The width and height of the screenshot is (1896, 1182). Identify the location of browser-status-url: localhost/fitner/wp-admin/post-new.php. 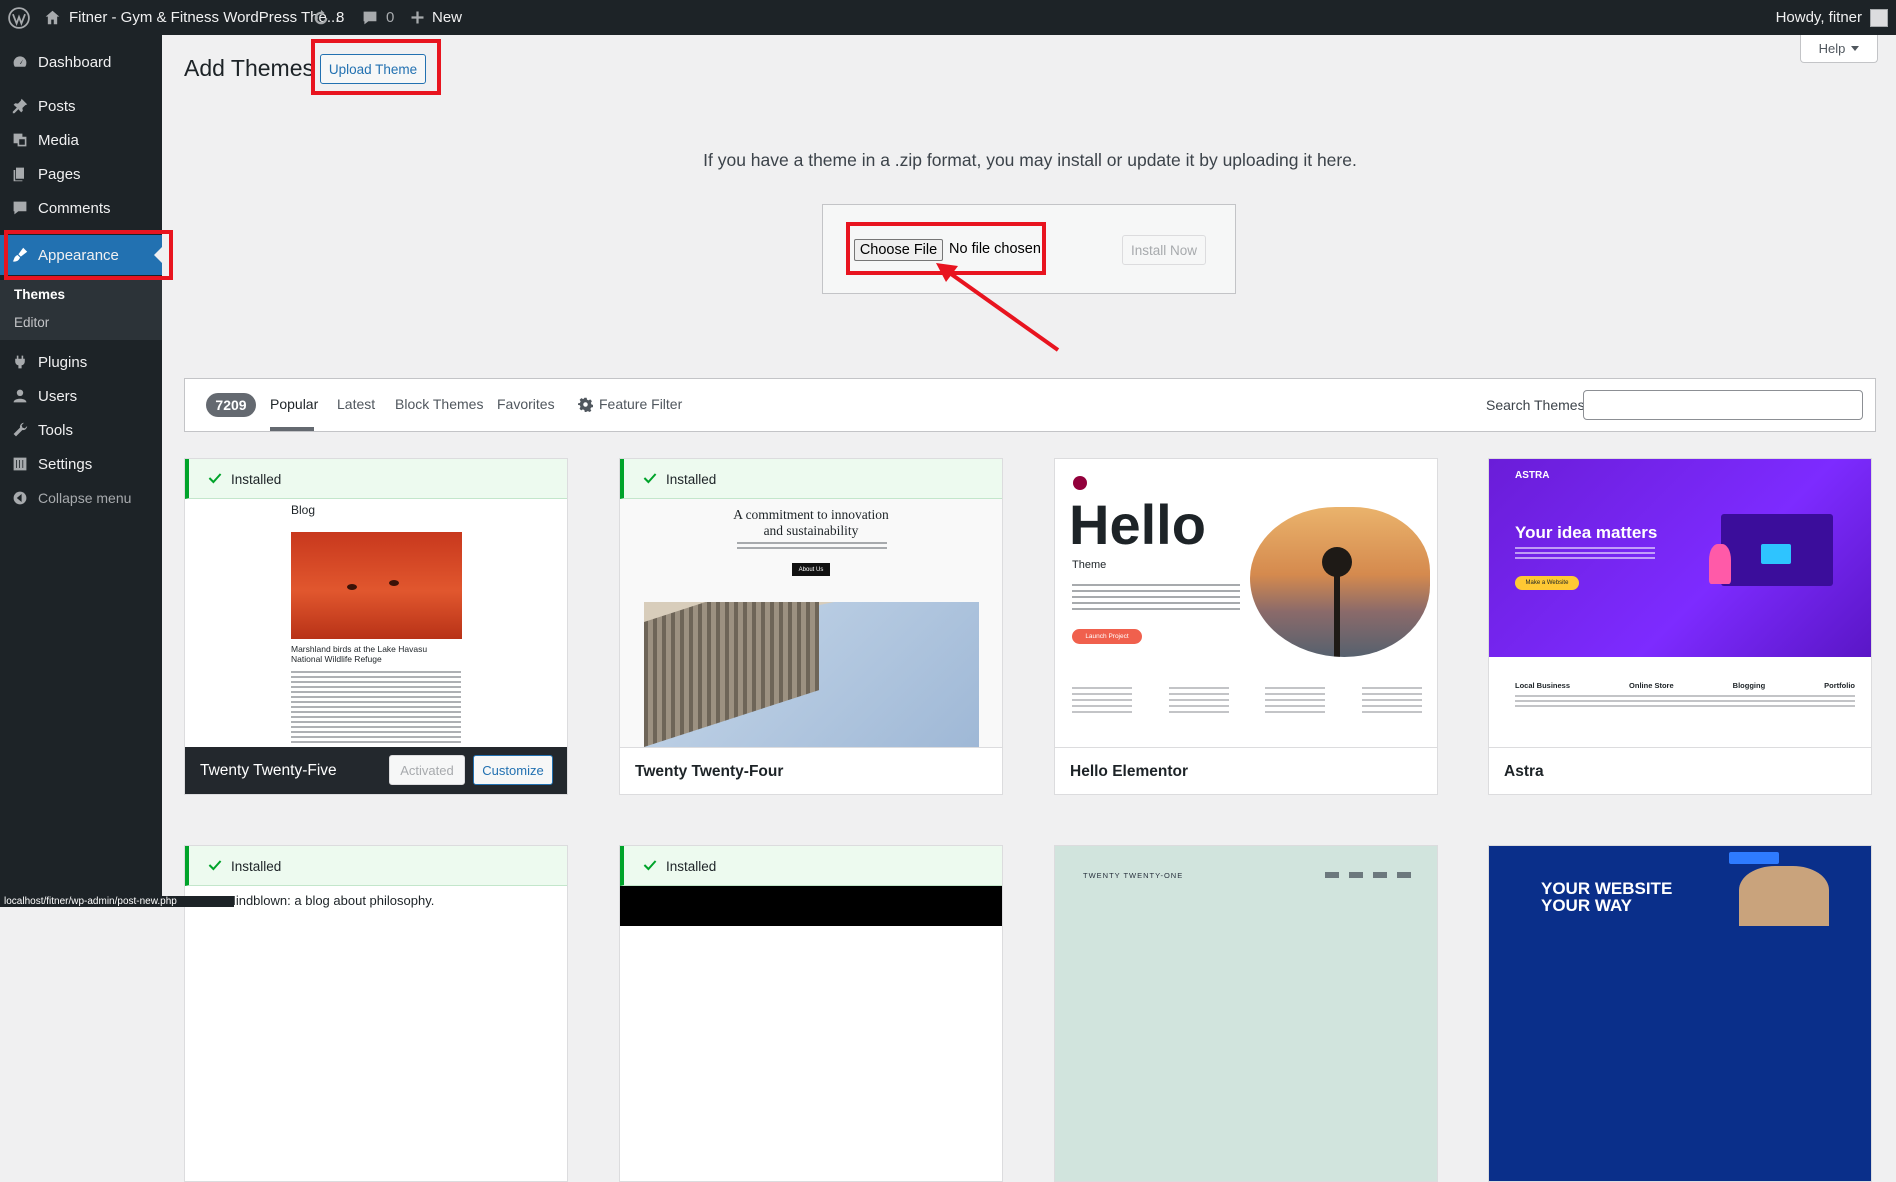
(117, 901).